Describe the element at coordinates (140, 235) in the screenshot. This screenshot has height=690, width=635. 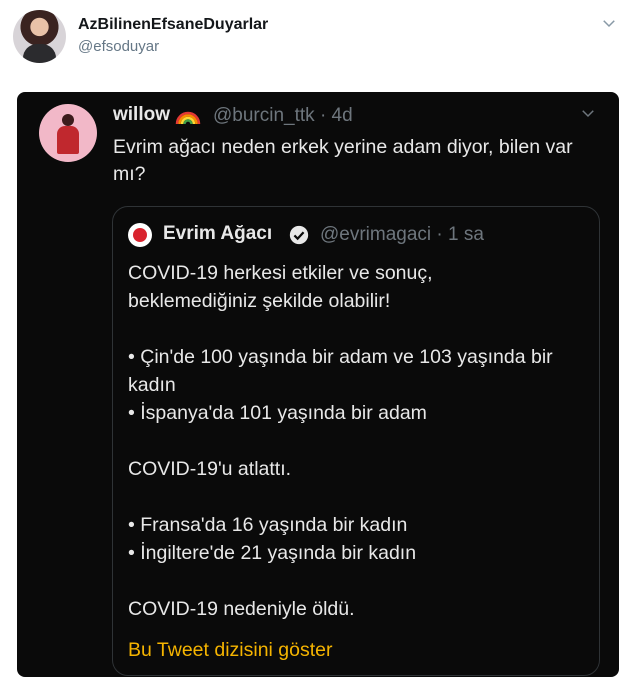
I see `evrim-agaci-logo-icon` at that location.